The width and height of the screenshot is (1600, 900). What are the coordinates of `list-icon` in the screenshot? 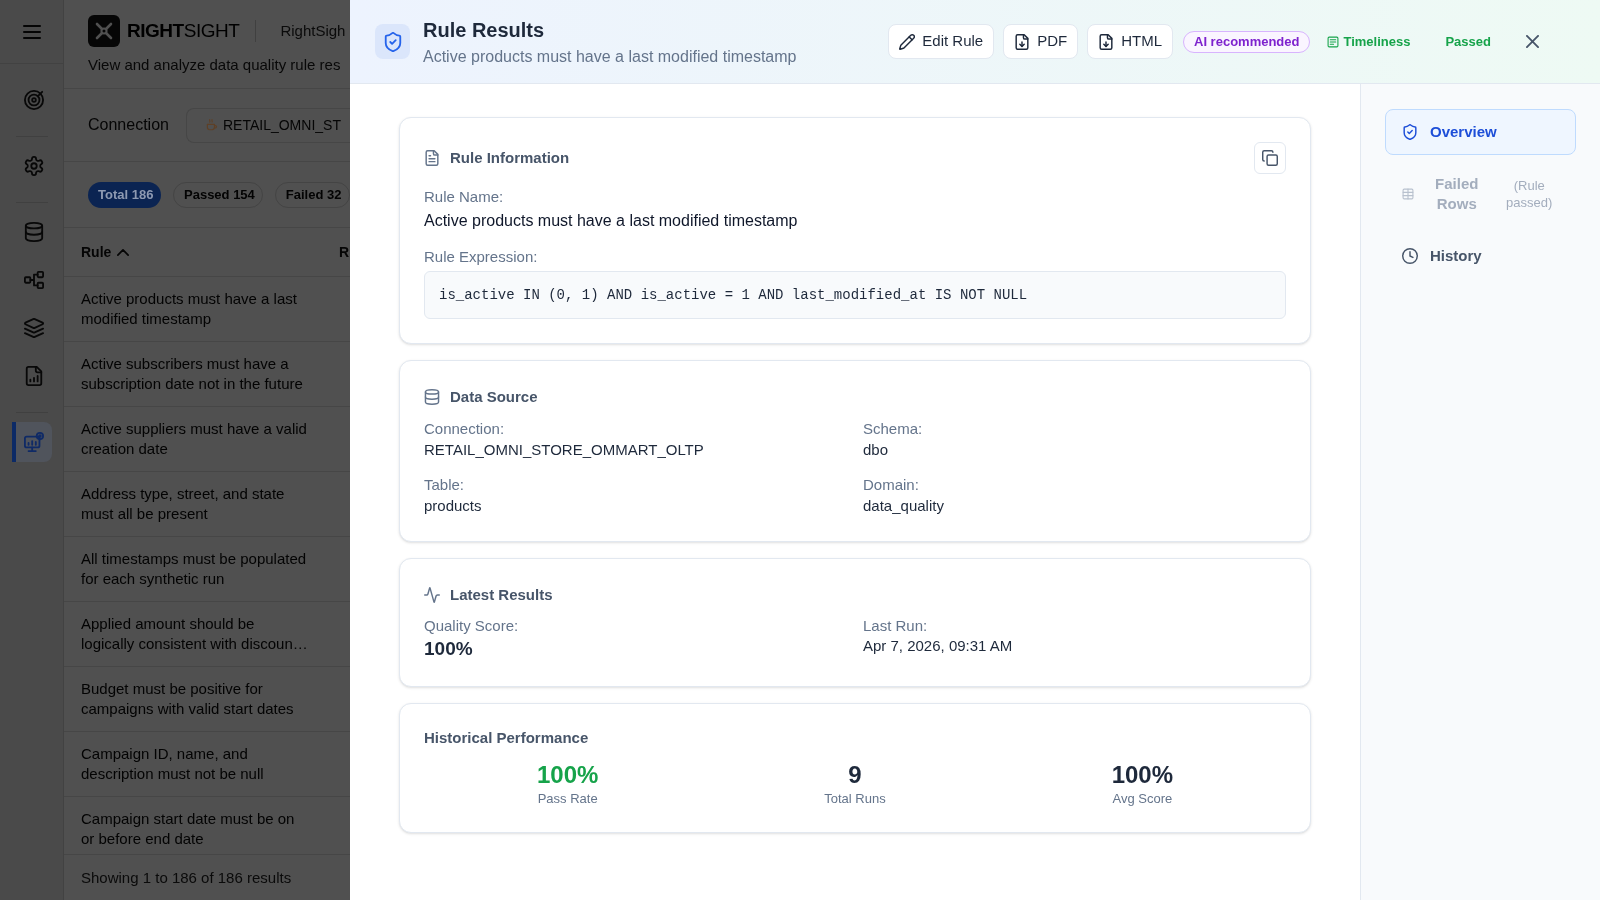 It's located at (1333, 41).